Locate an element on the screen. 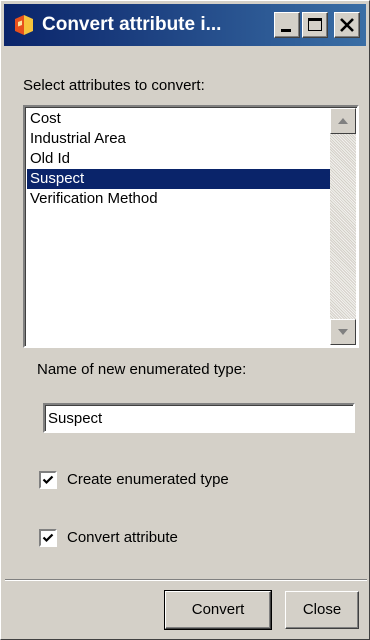 This screenshot has height=640, width=370. enum-name-input is located at coordinates (199, 418).